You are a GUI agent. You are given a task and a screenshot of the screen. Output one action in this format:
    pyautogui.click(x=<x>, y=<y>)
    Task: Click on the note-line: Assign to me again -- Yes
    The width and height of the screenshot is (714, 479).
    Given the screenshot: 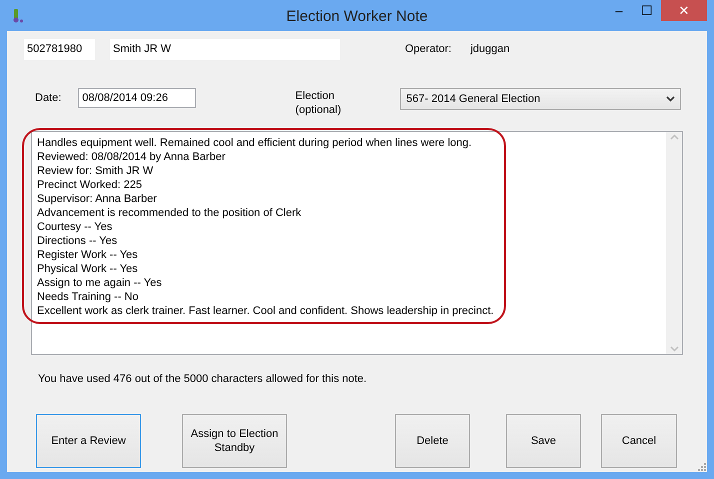 What is the action you would take?
    pyautogui.click(x=99, y=283)
    